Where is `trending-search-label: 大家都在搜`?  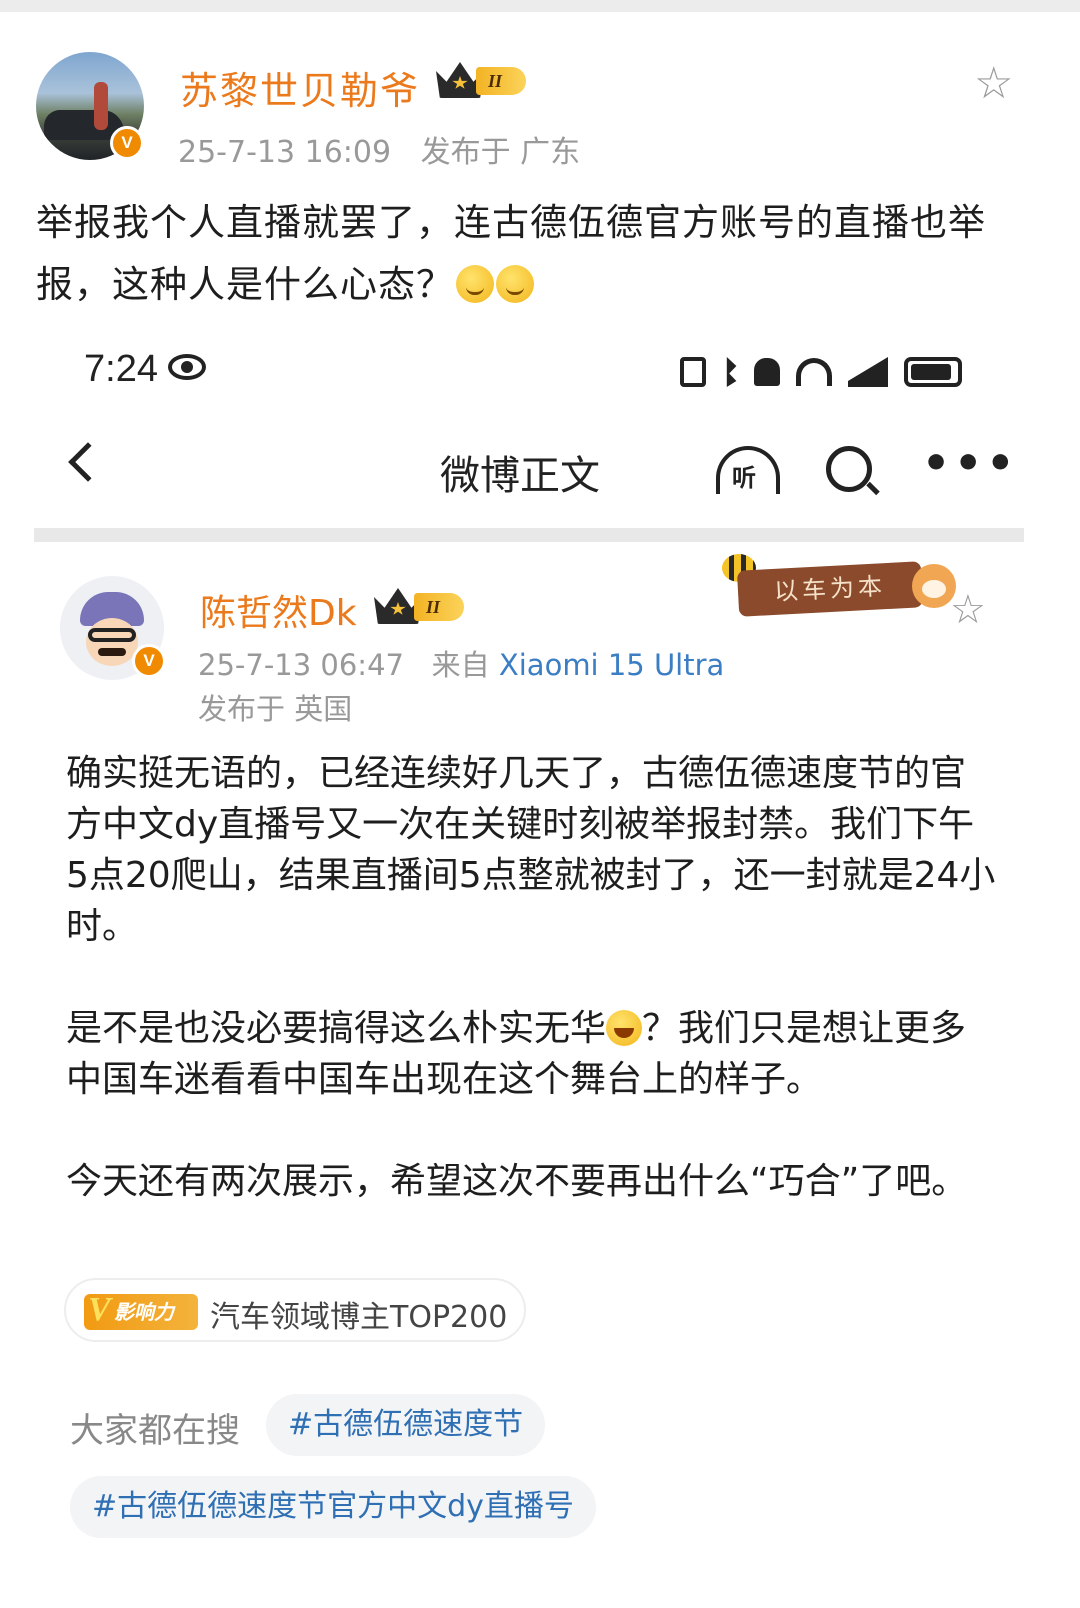 trending-search-label: 大家都在搜 is located at coordinates (155, 1431).